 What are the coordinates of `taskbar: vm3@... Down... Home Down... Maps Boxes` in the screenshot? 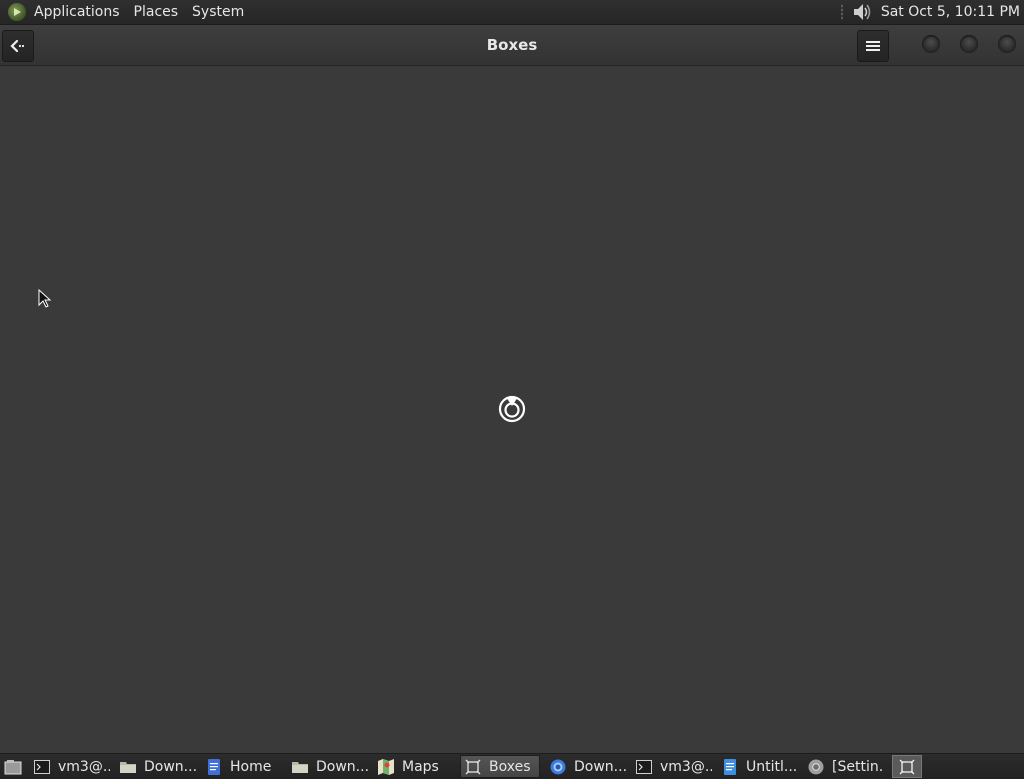 It's located at (512, 766).